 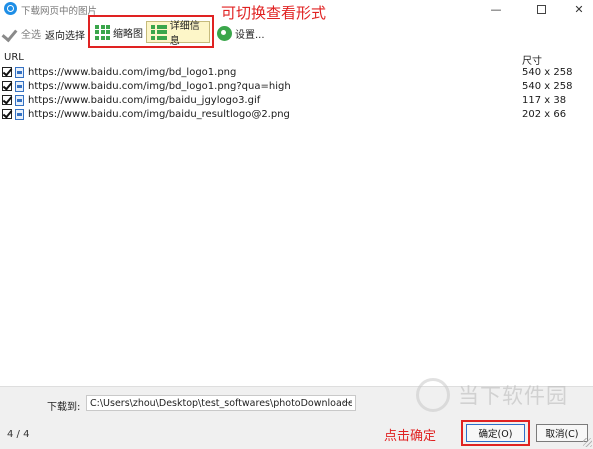 What do you see at coordinates (513, 396) in the screenshot?
I see `watermark-text: 当下软件园` at bounding box center [513, 396].